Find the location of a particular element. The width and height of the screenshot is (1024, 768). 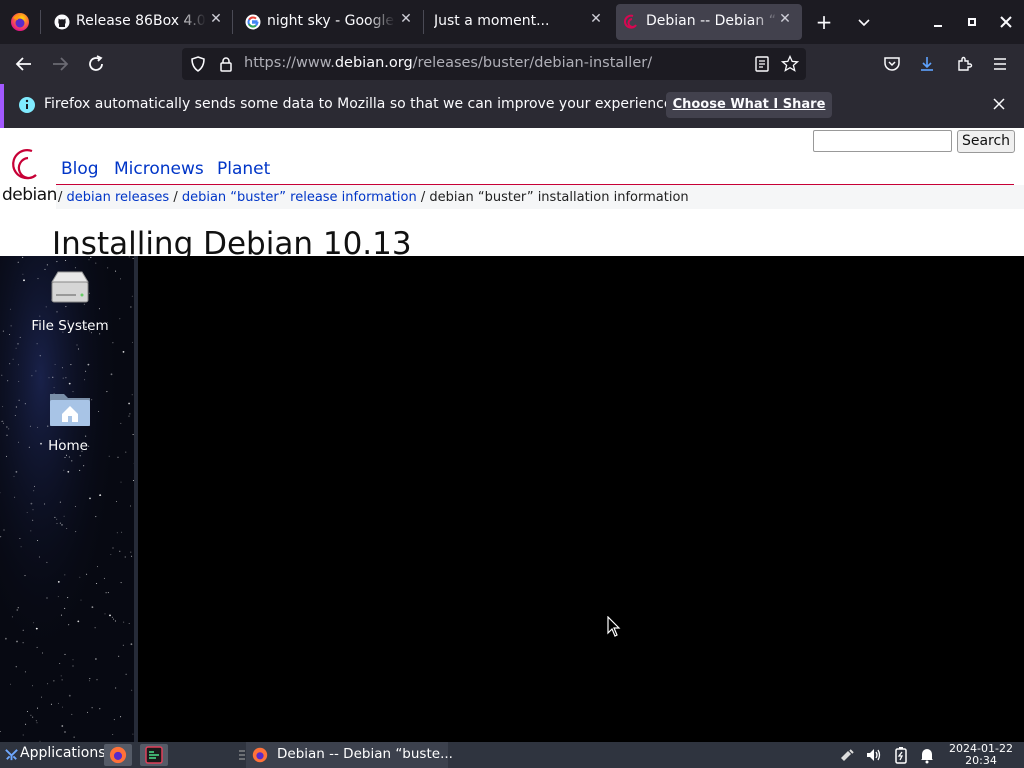

nav-link-planet: Planet is located at coordinates (243, 169).